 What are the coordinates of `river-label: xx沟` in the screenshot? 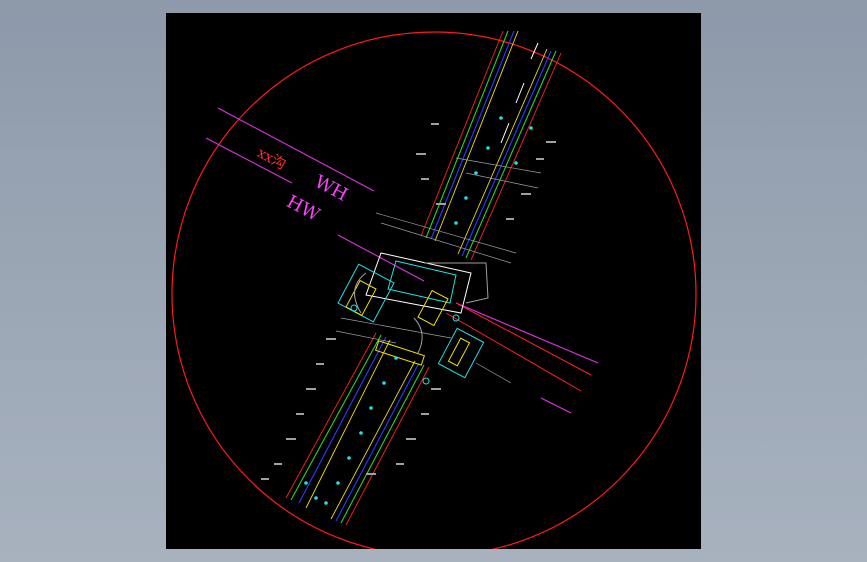 It's located at (271, 159).